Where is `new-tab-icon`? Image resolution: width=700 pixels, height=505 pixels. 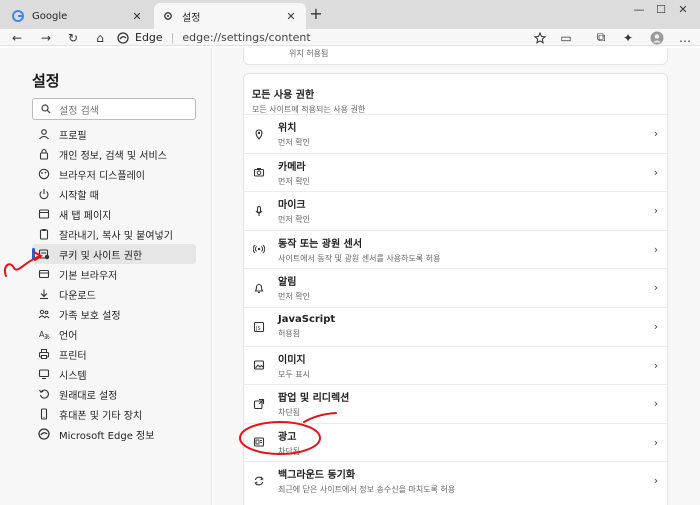 new-tab-icon is located at coordinates (44, 214).